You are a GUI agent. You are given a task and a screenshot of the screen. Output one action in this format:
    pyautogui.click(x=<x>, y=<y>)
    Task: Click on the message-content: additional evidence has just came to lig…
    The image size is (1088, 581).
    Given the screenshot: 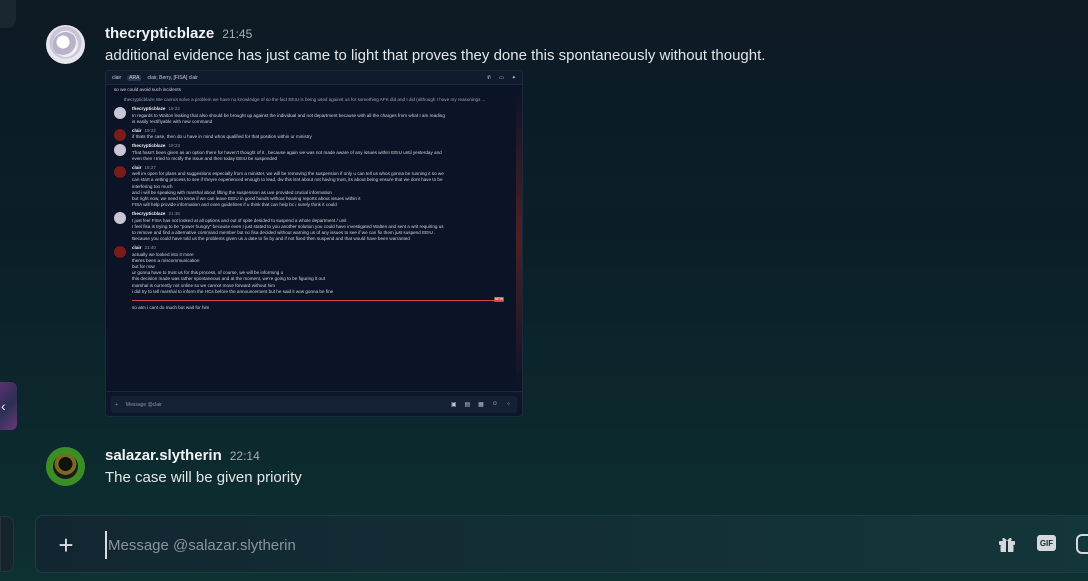 What is the action you would take?
    pyautogui.click(x=435, y=55)
    